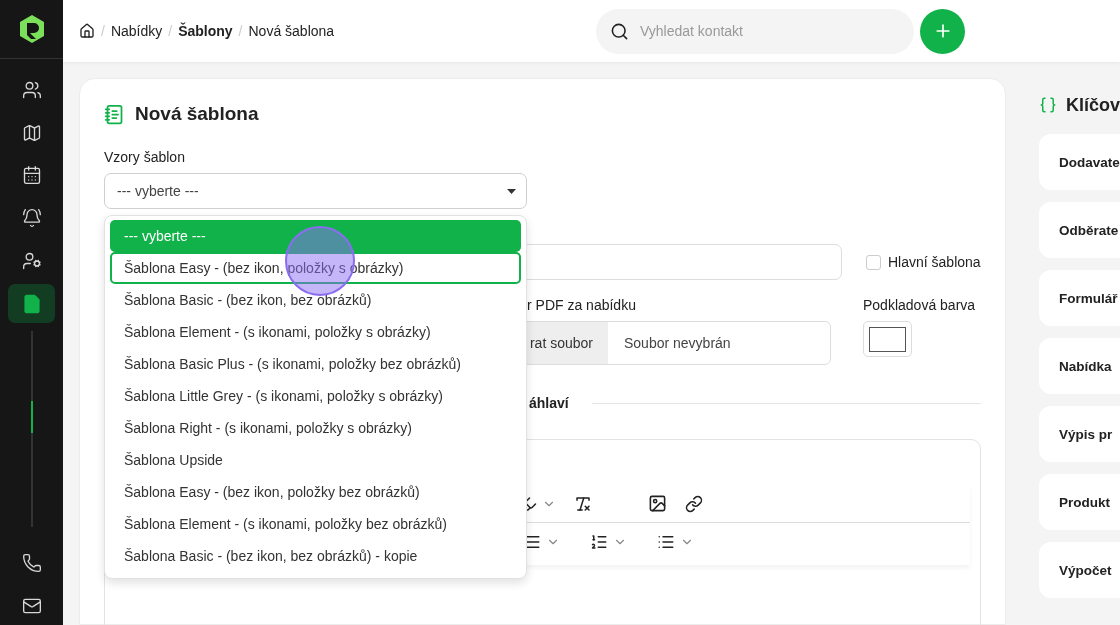 This screenshot has height=625, width=1120. Describe the element at coordinates (87, 31) in the screenshot. I see `home-icon` at that location.